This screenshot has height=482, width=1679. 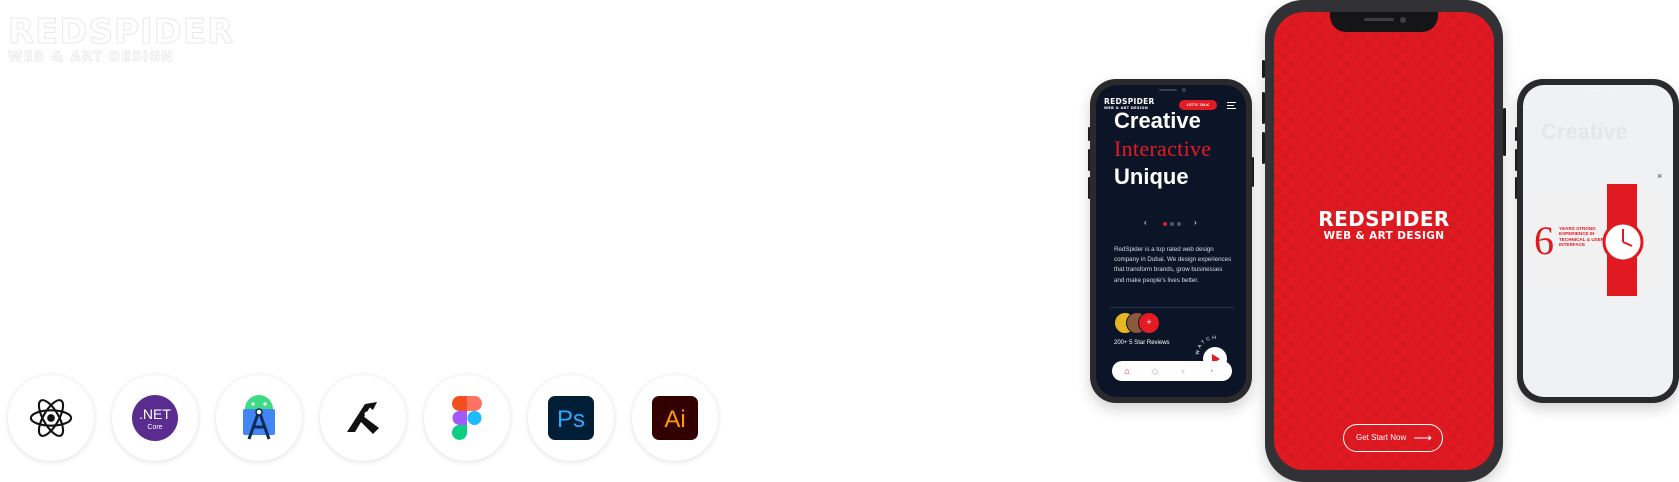 What do you see at coordinates (91, 58) in the screenshot?
I see `brand-tagline: WEB & ART DESIGN` at bounding box center [91, 58].